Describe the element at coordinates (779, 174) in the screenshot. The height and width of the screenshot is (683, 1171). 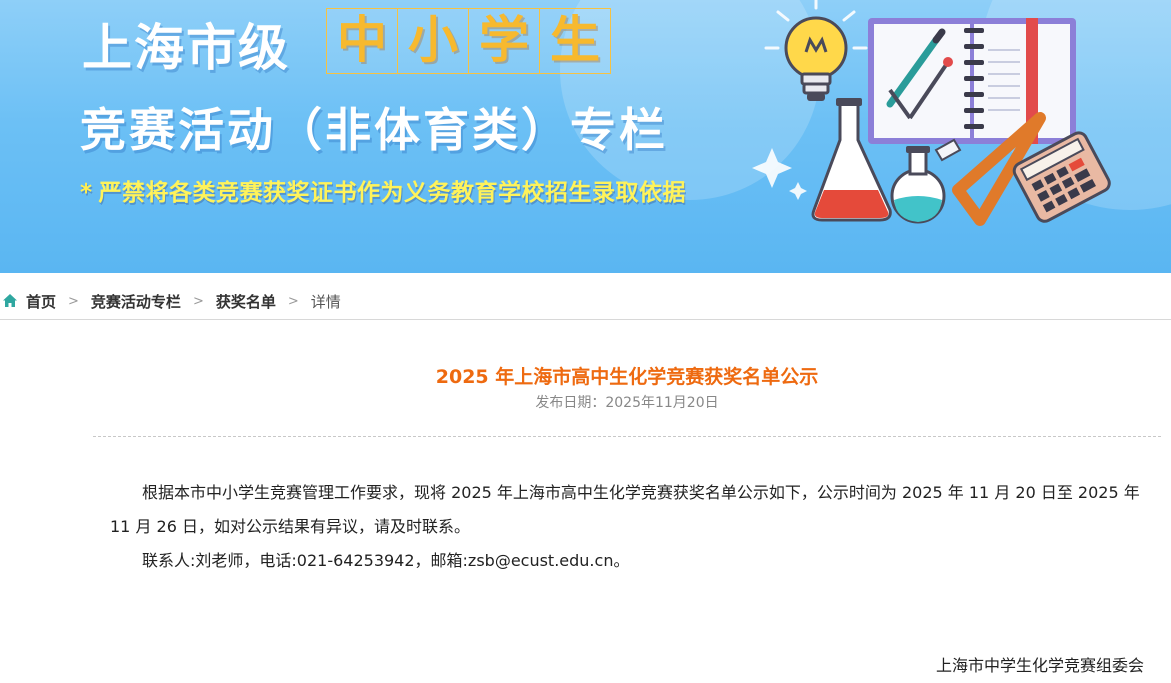
I see `sparkle-icon` at that location.